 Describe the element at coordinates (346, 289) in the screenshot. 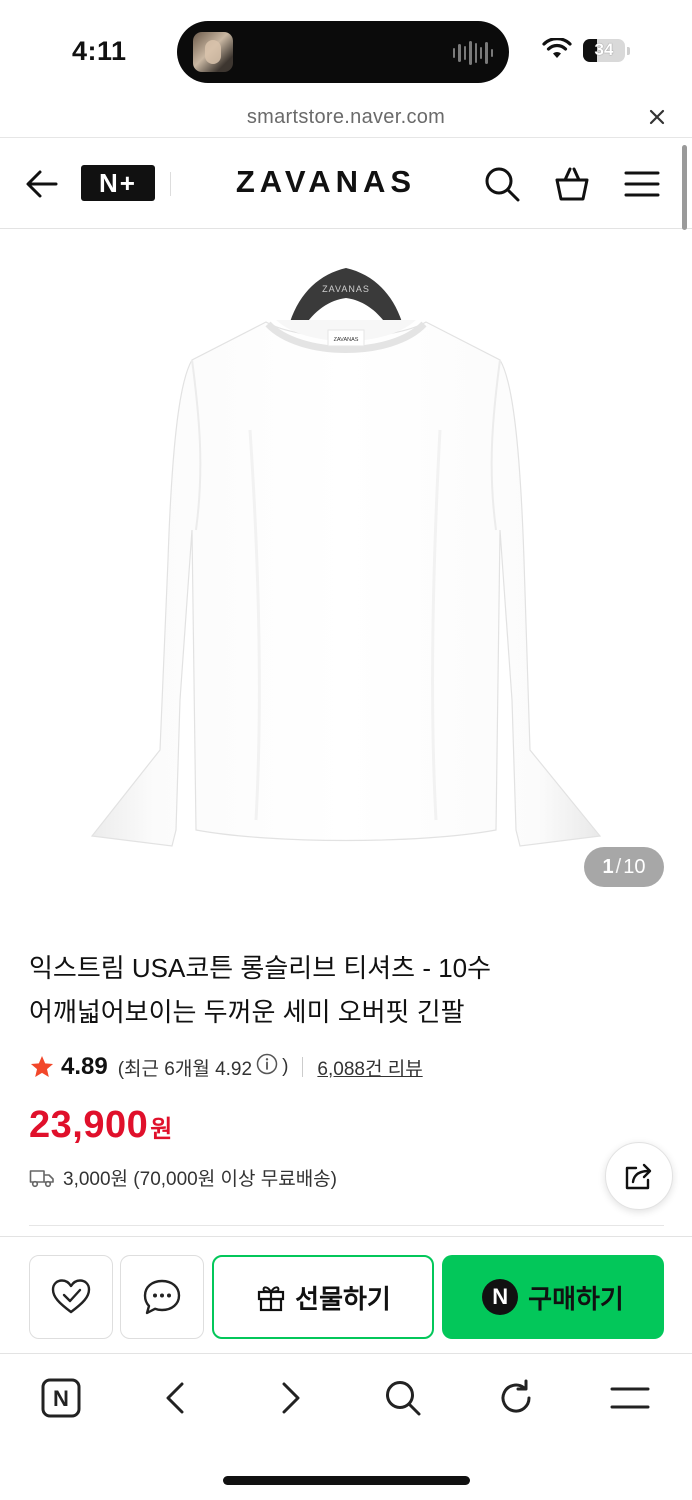

I see `hanger-brand-text: ZAVANAS` at that location.